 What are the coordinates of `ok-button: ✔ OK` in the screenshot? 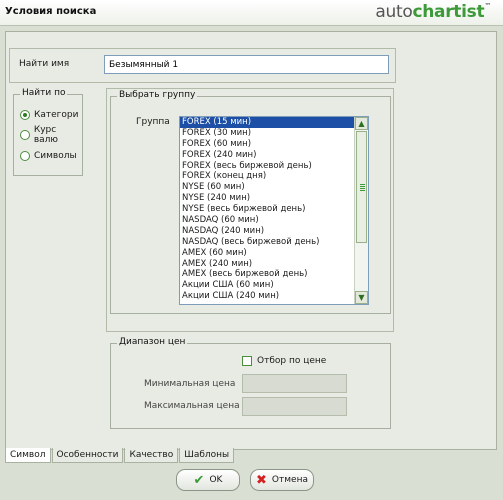 It's located at (208, 480).